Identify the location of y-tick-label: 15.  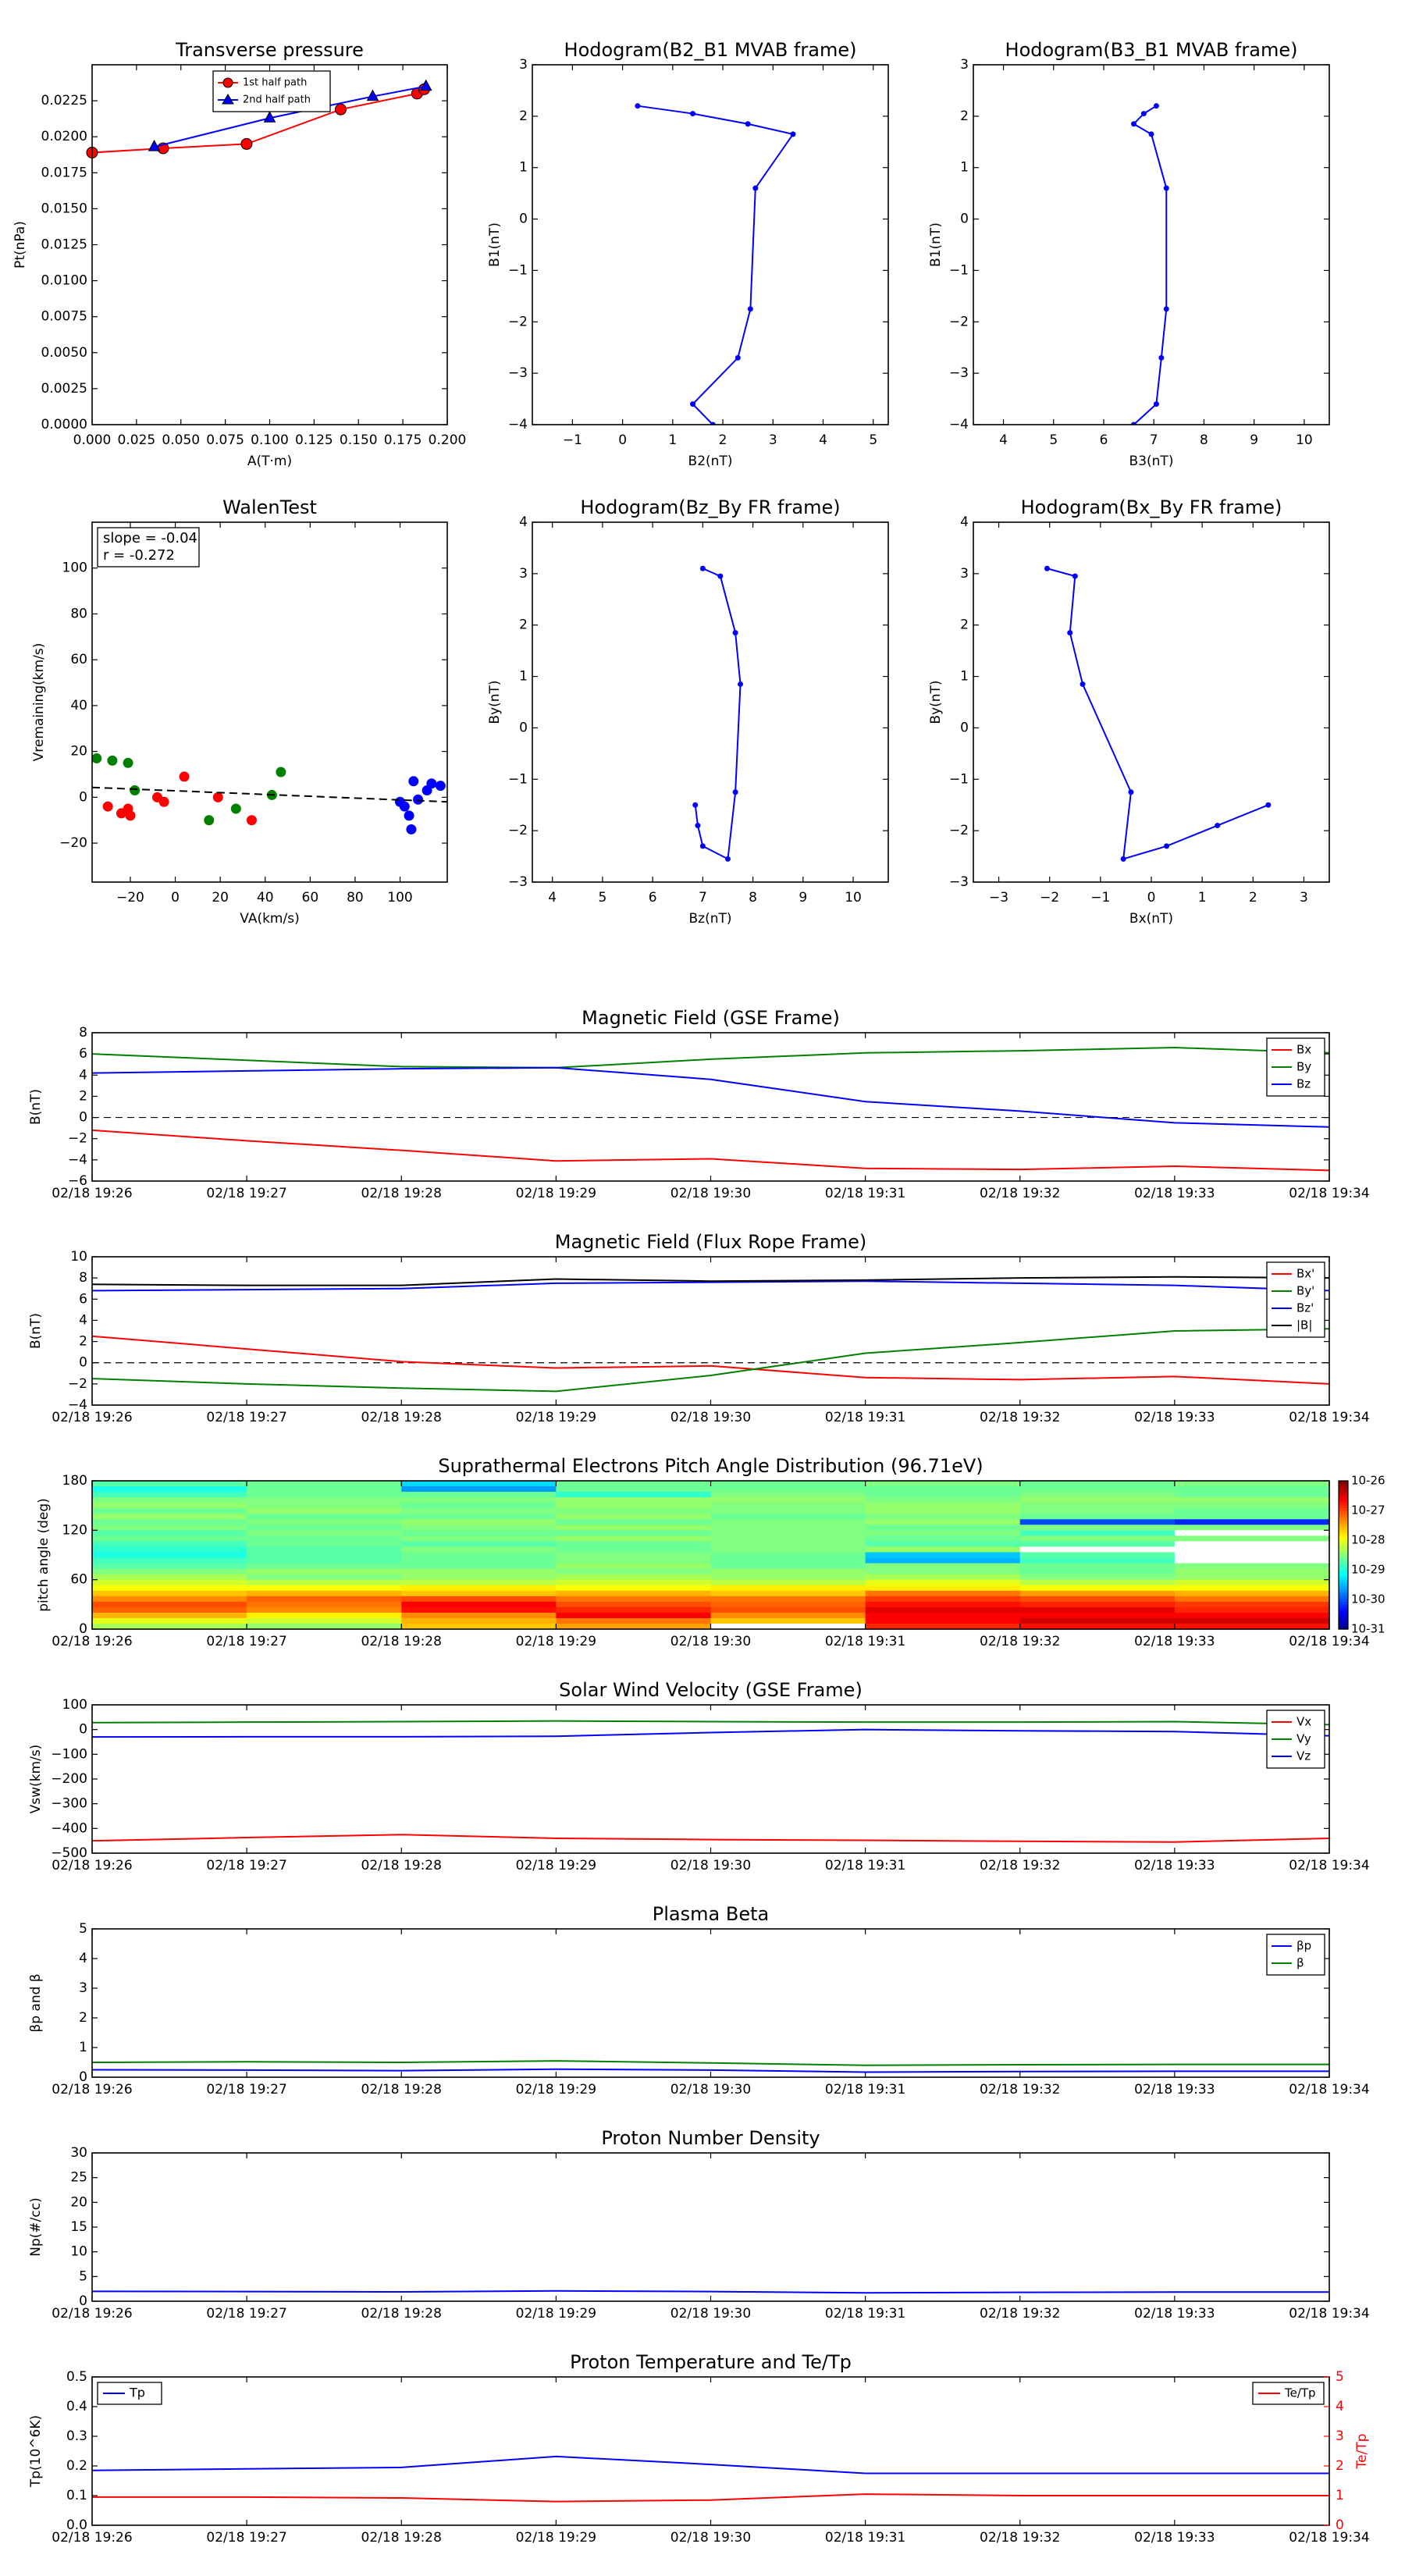
(78, 2227).